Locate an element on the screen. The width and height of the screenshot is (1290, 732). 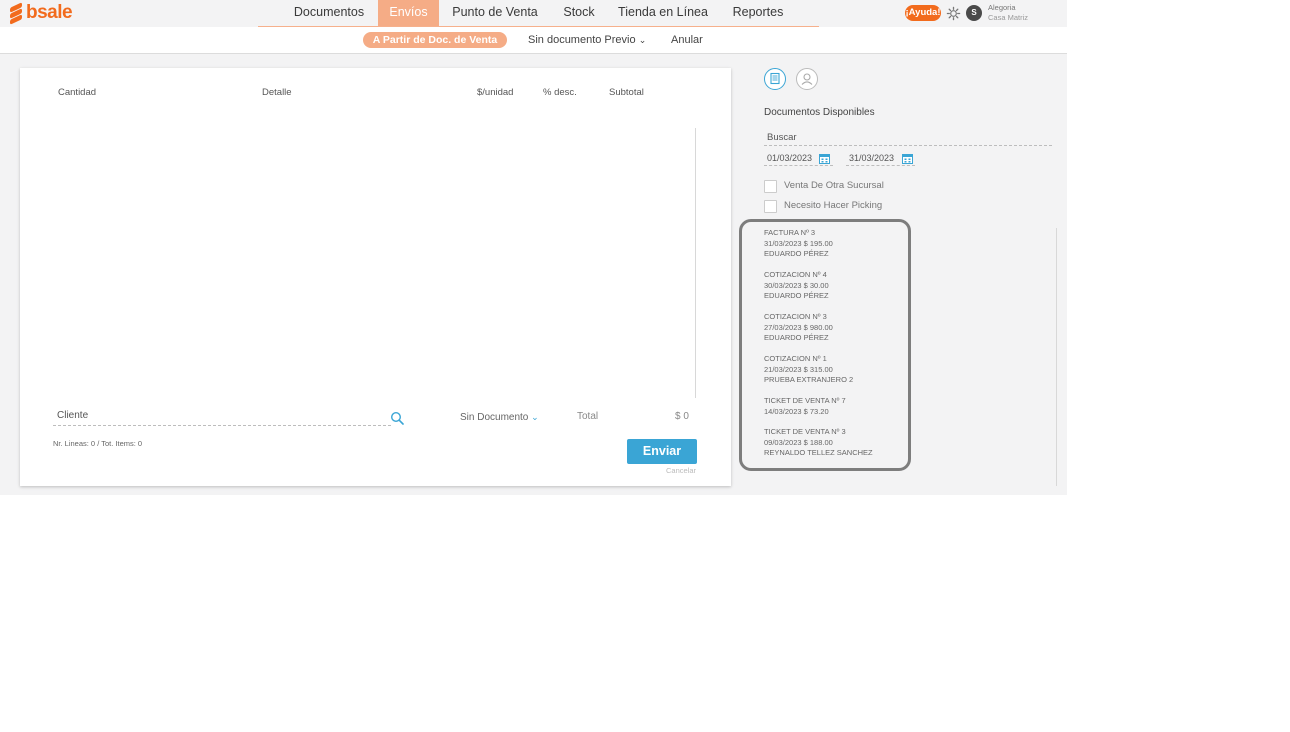
help-button: ¡Ayuda! is located at coordinates (923, 13).